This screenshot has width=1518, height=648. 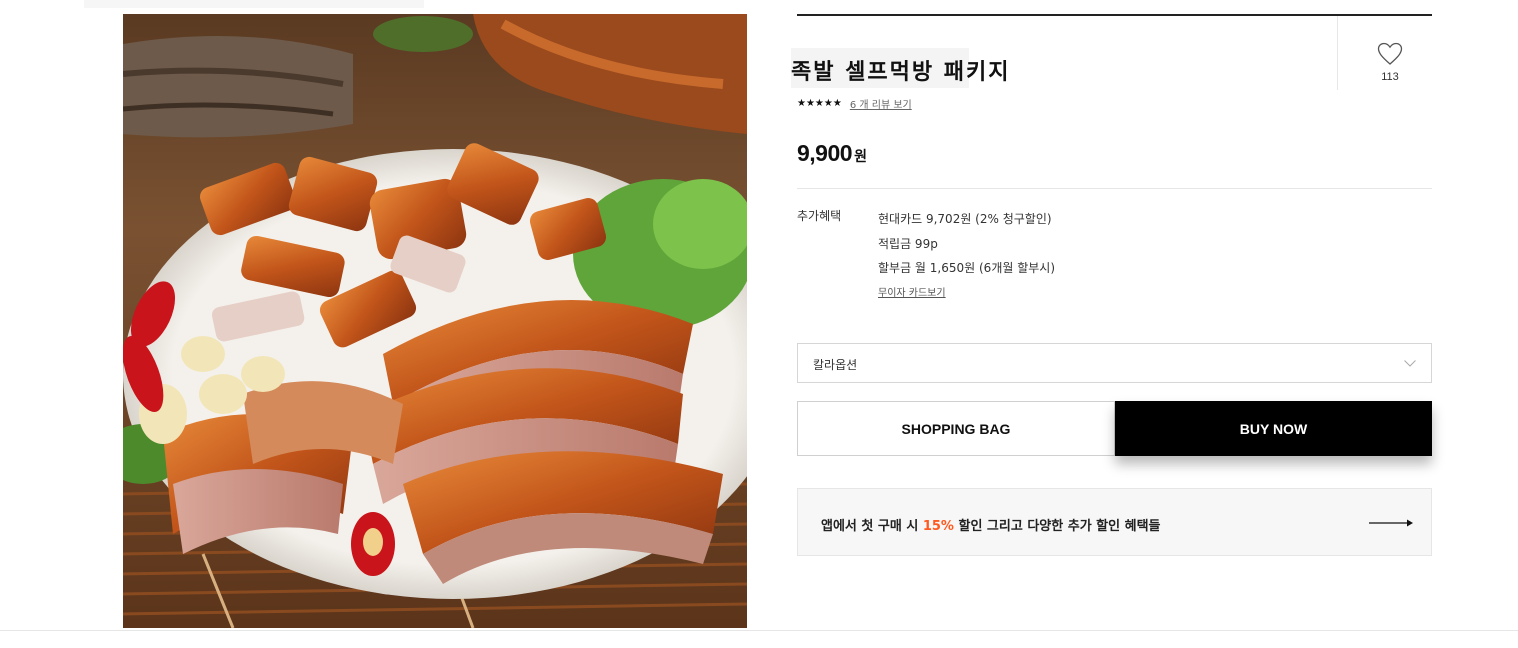 I want to click on app-promo-banner: 앱에서 첫 구매 시 15% 할인 그리고 다양한 추가 할인 혜택들, so click(x=1114, y=522).